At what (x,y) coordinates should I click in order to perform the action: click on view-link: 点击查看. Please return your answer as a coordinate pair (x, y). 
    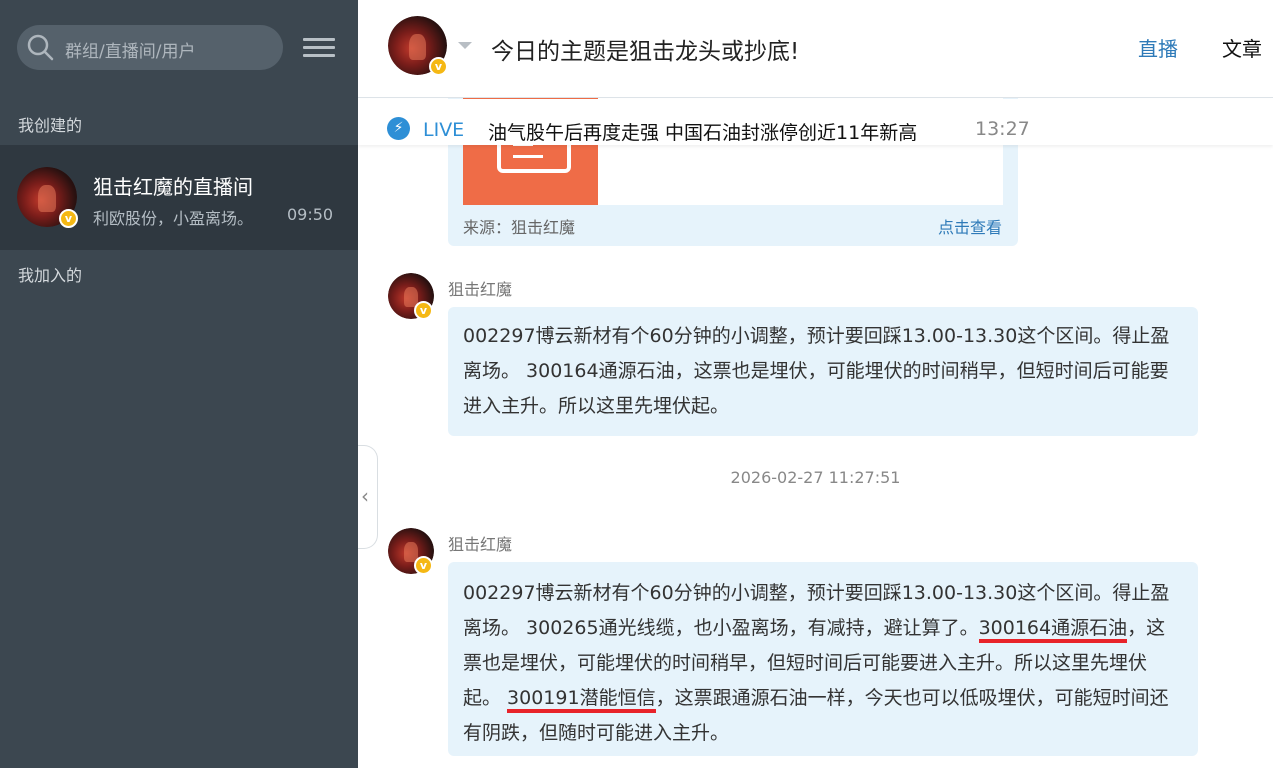
    Looking at the image, I should click on (970, 226).